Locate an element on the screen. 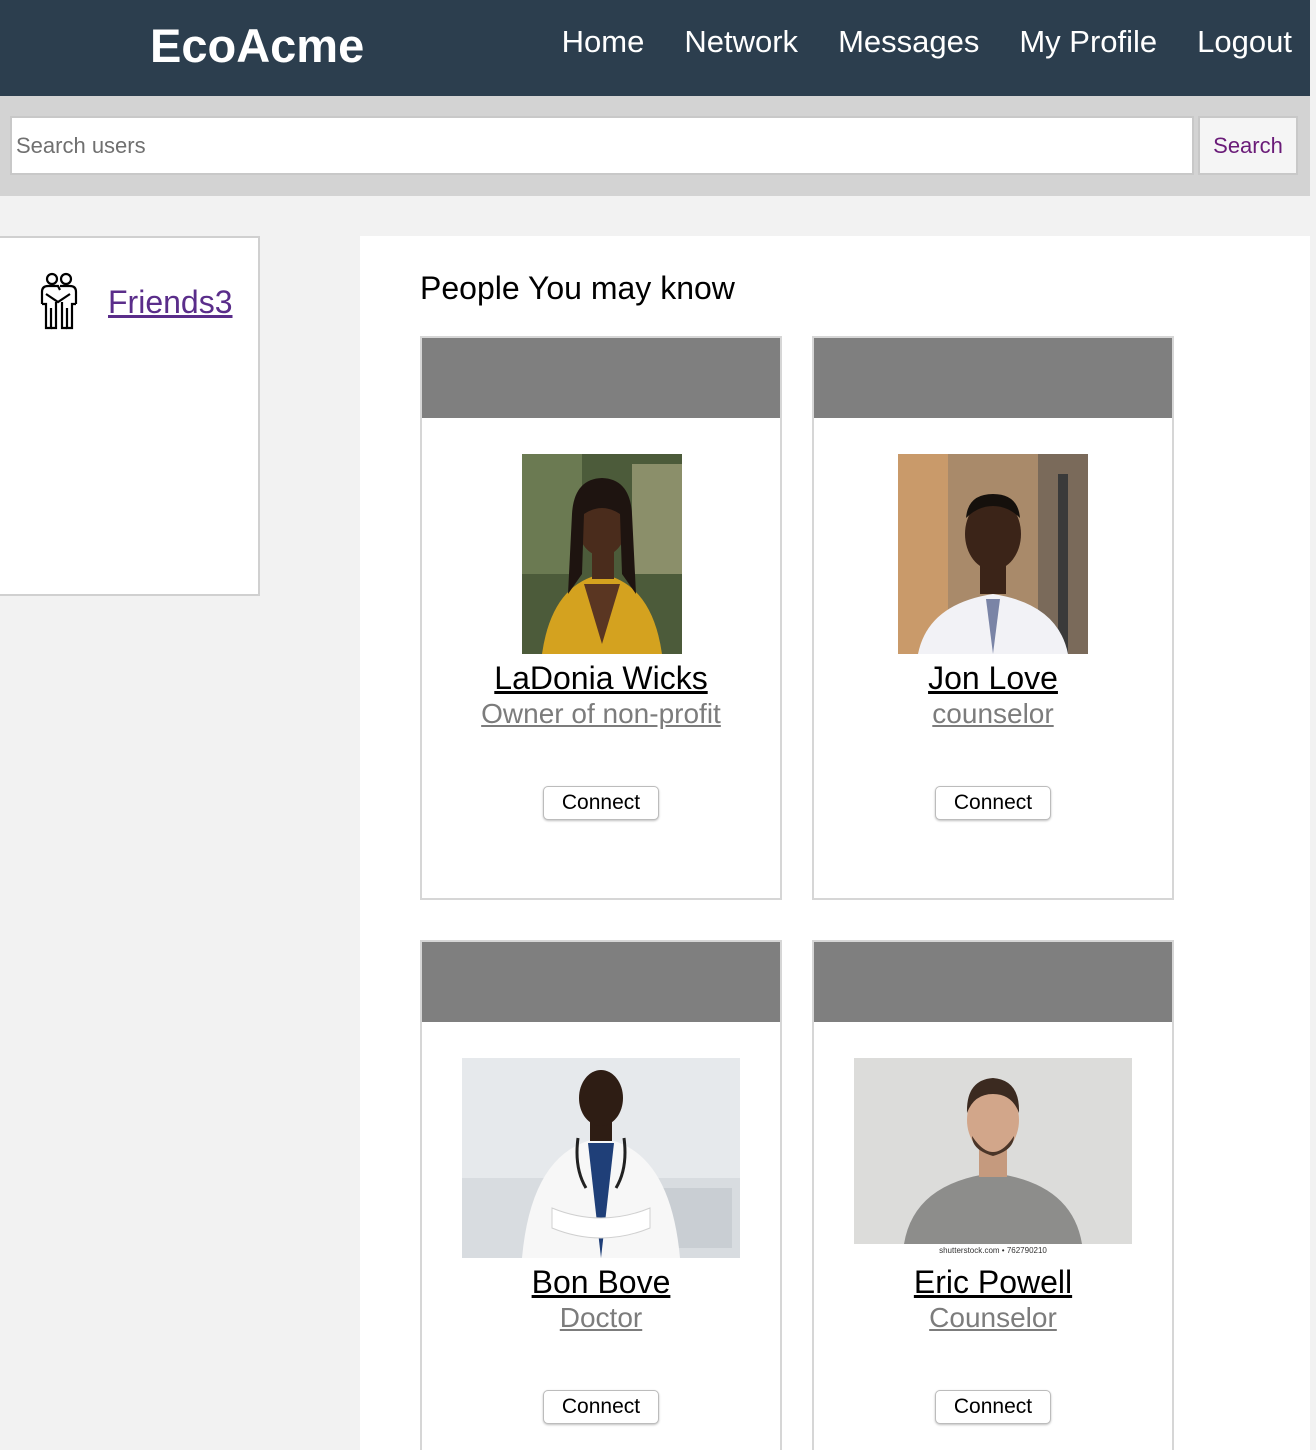 Image resolution: width=1316 pixels, height=1450 pixels. person-title: counselor is located at coordinates (993, 714).